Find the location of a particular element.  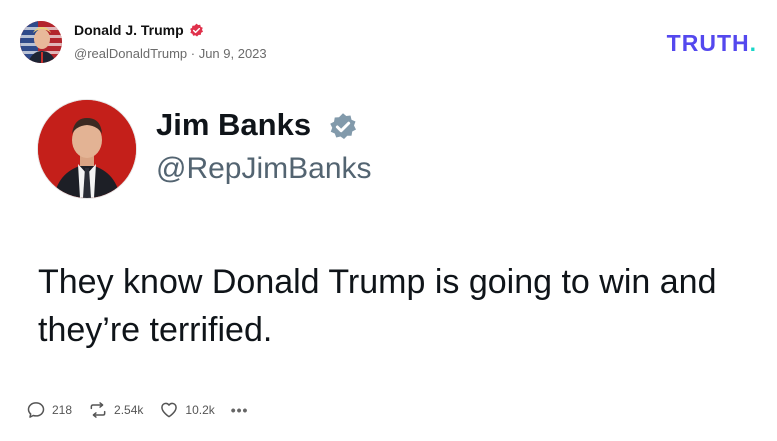

more-options-button: ••• is located at coordinates (240, 410).